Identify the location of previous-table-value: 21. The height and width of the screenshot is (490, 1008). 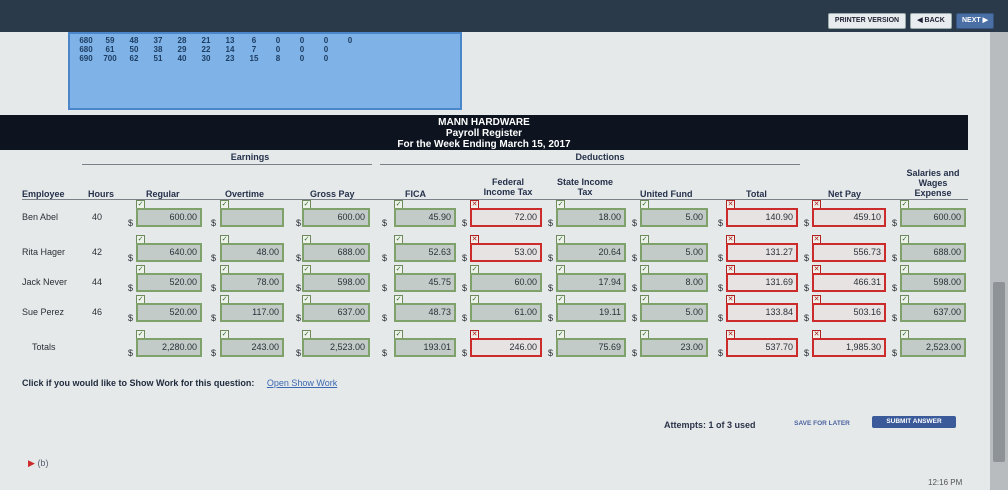
(206, 40).